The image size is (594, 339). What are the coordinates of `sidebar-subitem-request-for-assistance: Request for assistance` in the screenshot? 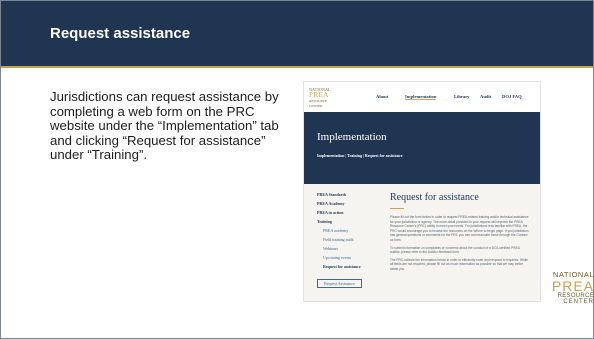 It's located at (347, 268).